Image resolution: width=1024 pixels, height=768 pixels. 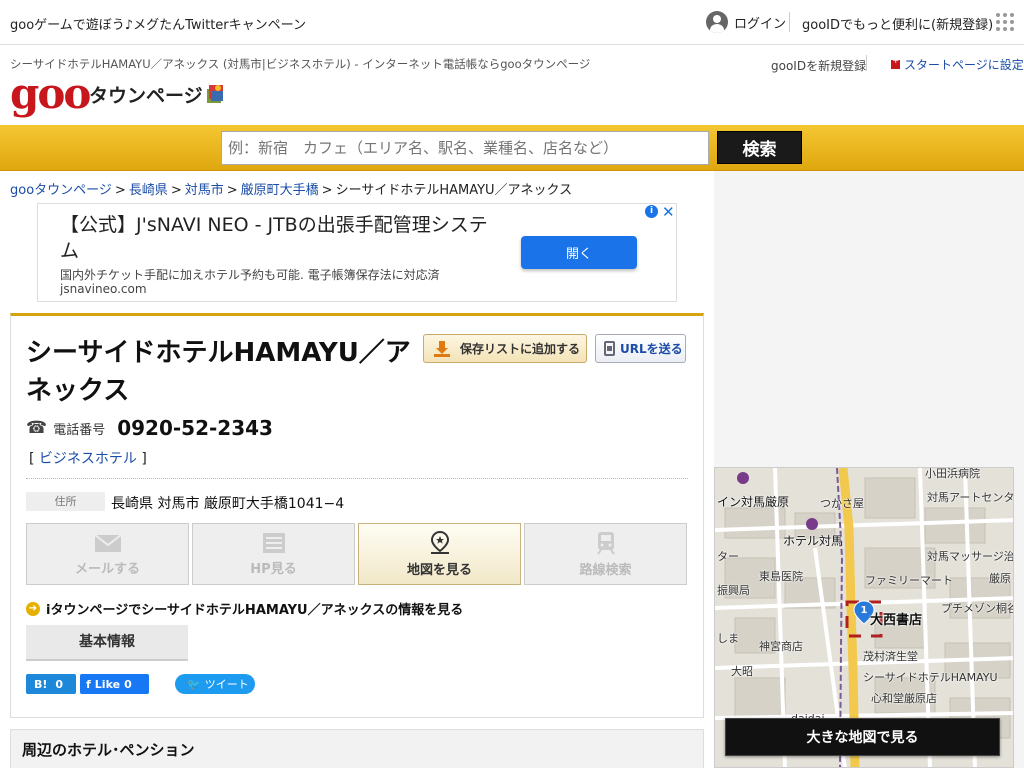 What do you see at coordinates (255, 610) in the screenshot?
I see `itownpage-label: iタウンページでシーサイドホテルHAMAYU／アネックスの情報を見る` at bounding box center [255, 610].